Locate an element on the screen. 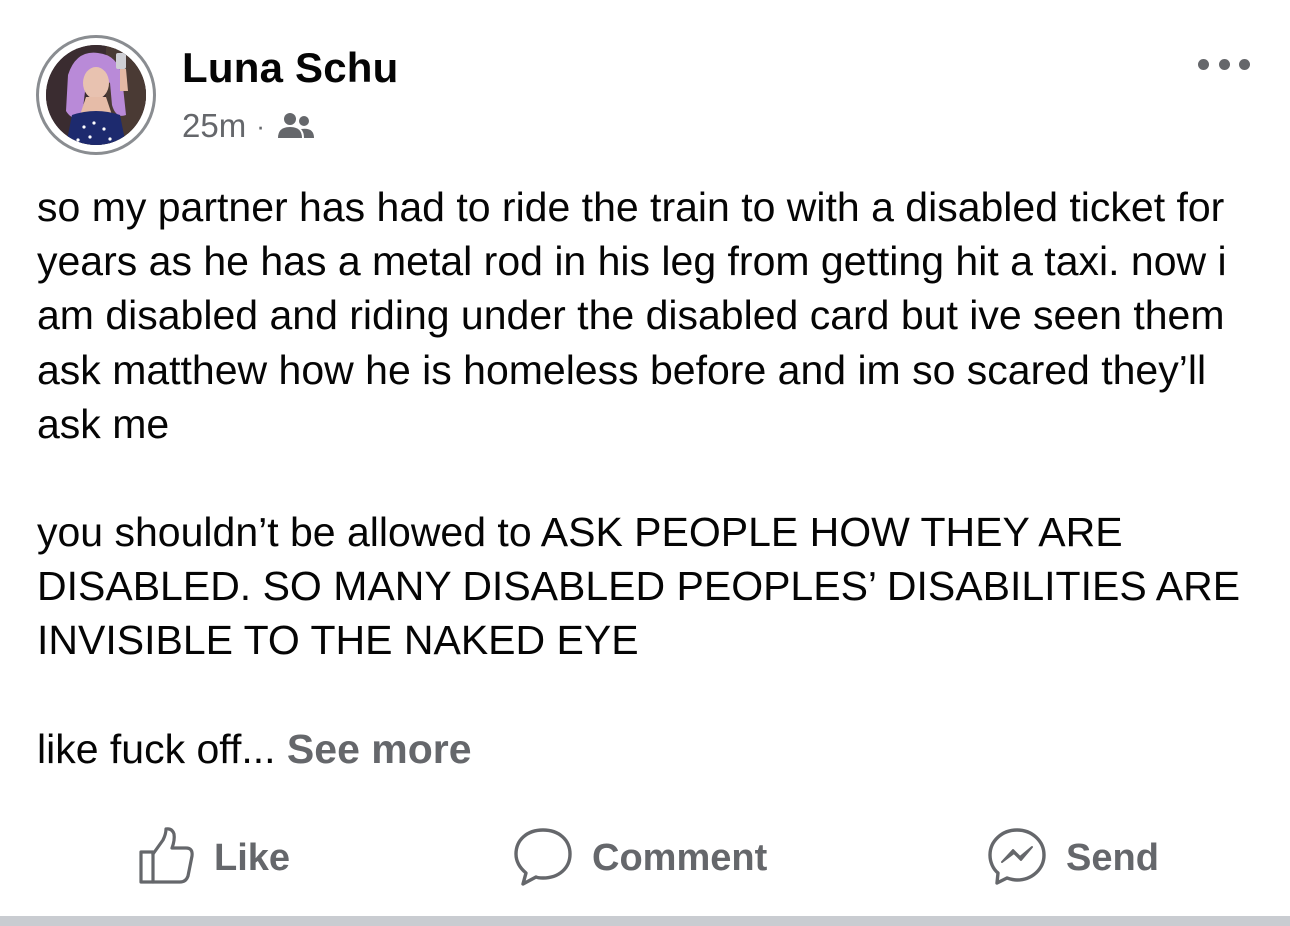 The width and height of the screenshot is (1290, 926). post-meta: 25m · is located at coordinates (248, 126).